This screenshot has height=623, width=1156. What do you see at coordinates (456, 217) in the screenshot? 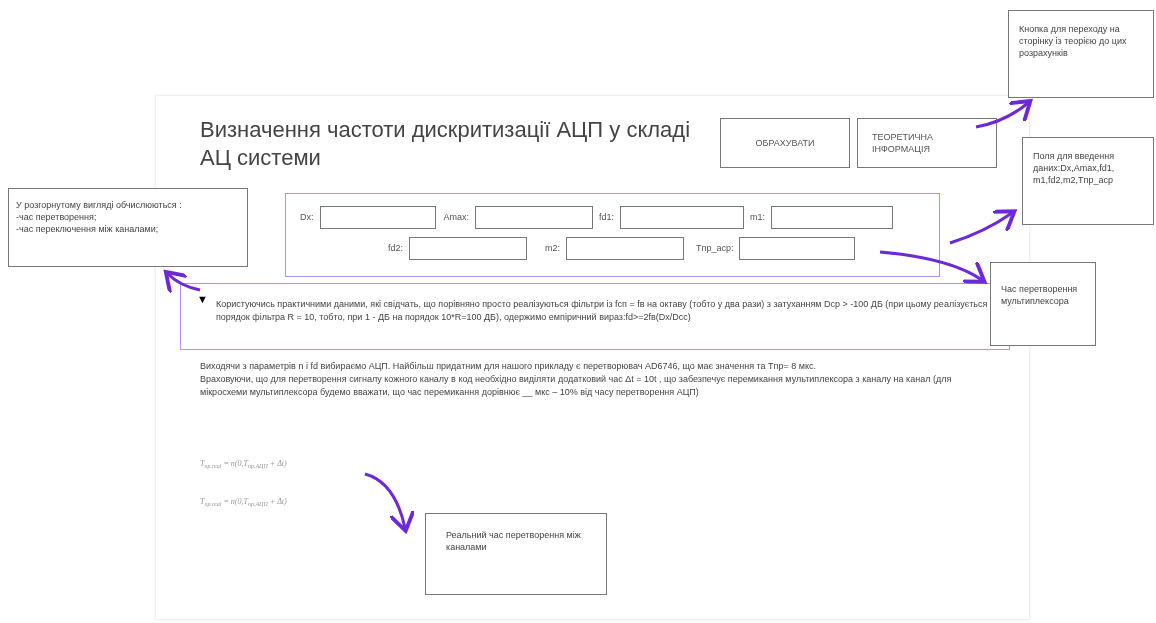
I see `field-label: Amax:` at bounding box center [456, 217].